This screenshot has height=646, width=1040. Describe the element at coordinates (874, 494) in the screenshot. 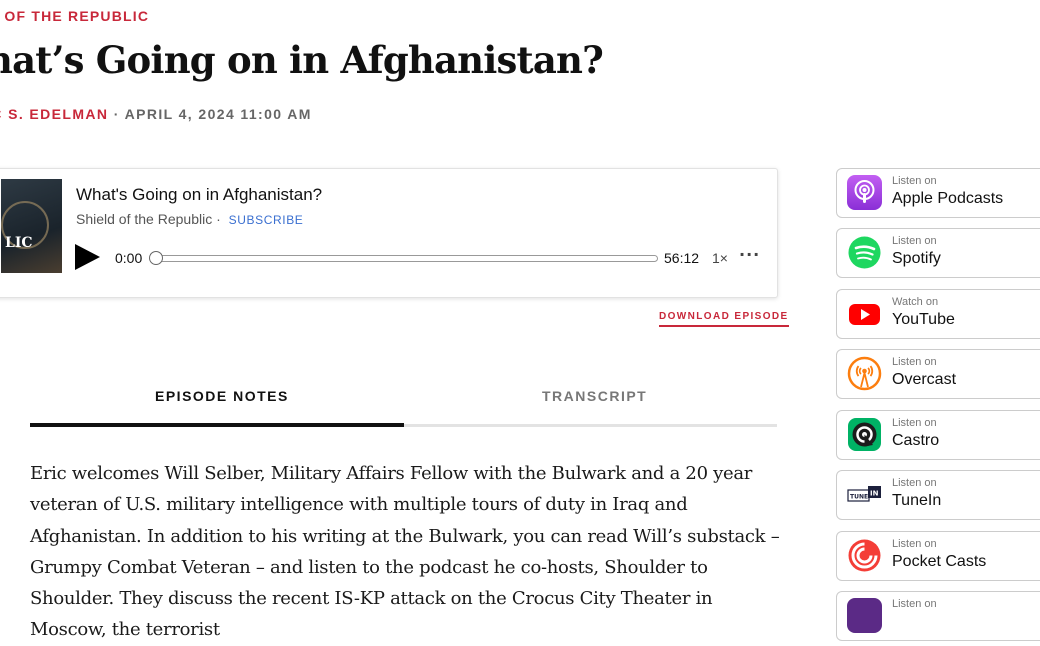

I see `svg-text: IN` at that location.